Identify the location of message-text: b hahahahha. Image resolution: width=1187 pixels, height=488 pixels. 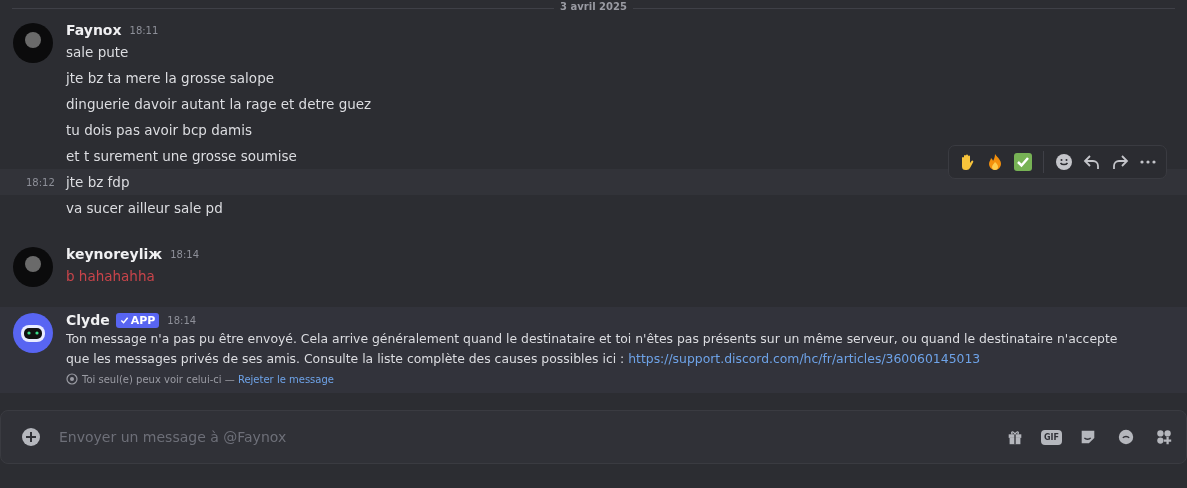
(110, 276).